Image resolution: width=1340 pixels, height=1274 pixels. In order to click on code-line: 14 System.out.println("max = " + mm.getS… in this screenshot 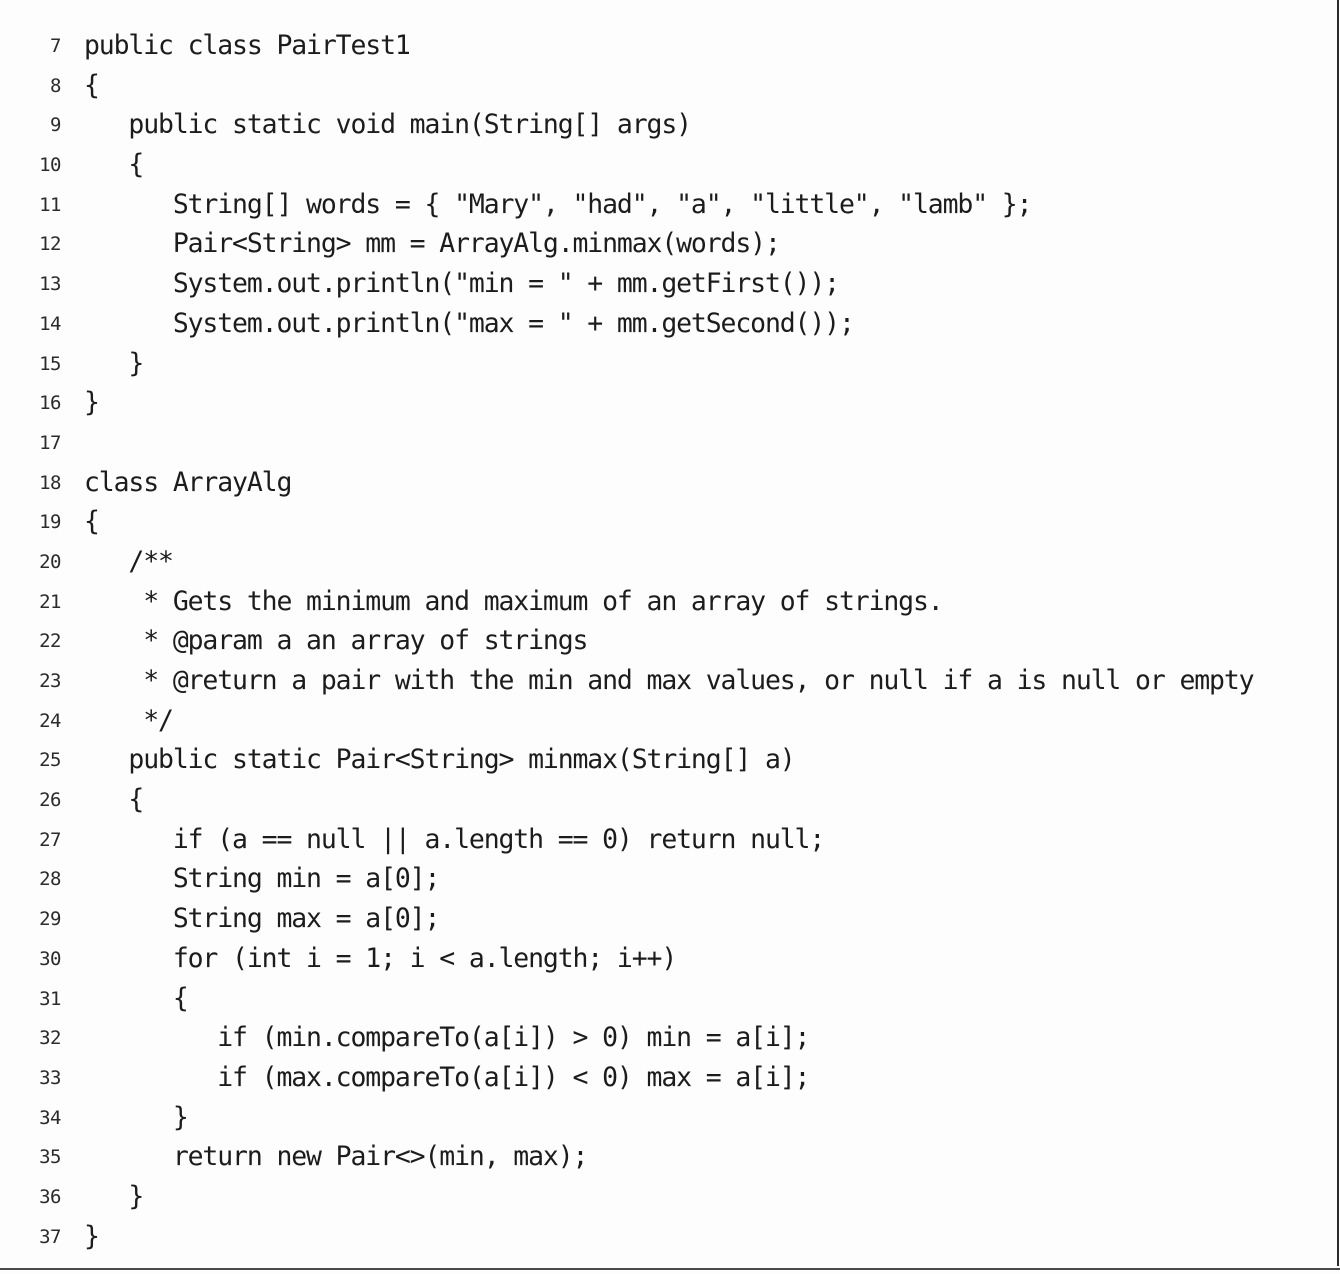, I will do `click(660, 324)`.